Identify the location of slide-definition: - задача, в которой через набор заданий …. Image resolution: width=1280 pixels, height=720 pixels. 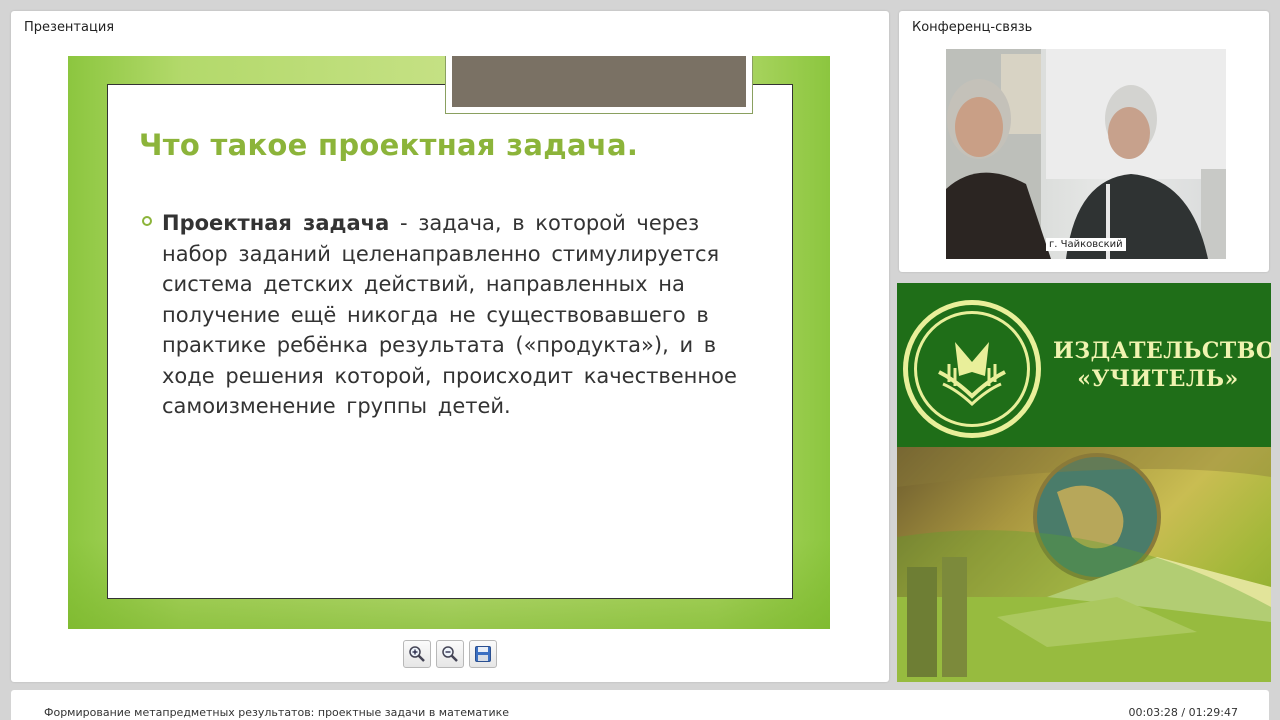
(449, 314).